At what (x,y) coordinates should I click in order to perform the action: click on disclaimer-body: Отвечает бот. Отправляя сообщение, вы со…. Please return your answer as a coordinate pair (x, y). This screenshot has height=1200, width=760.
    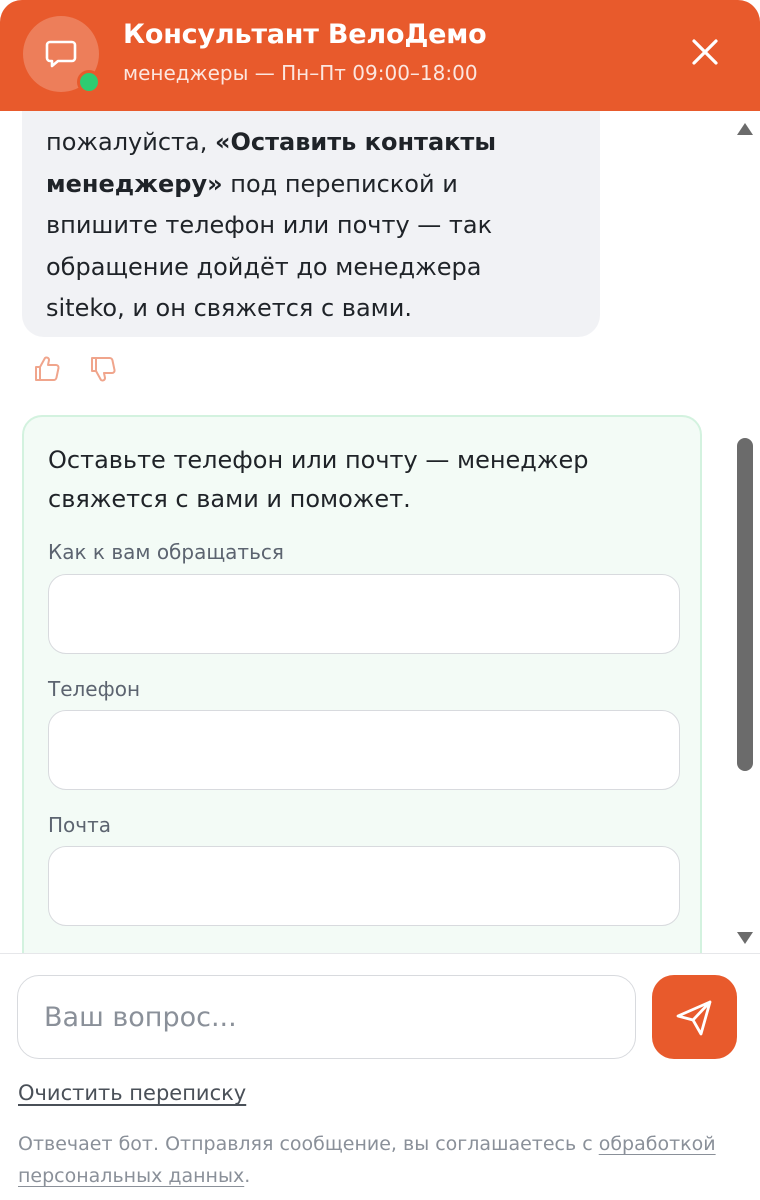
    Looking at the image, I should click on (308, 1144).